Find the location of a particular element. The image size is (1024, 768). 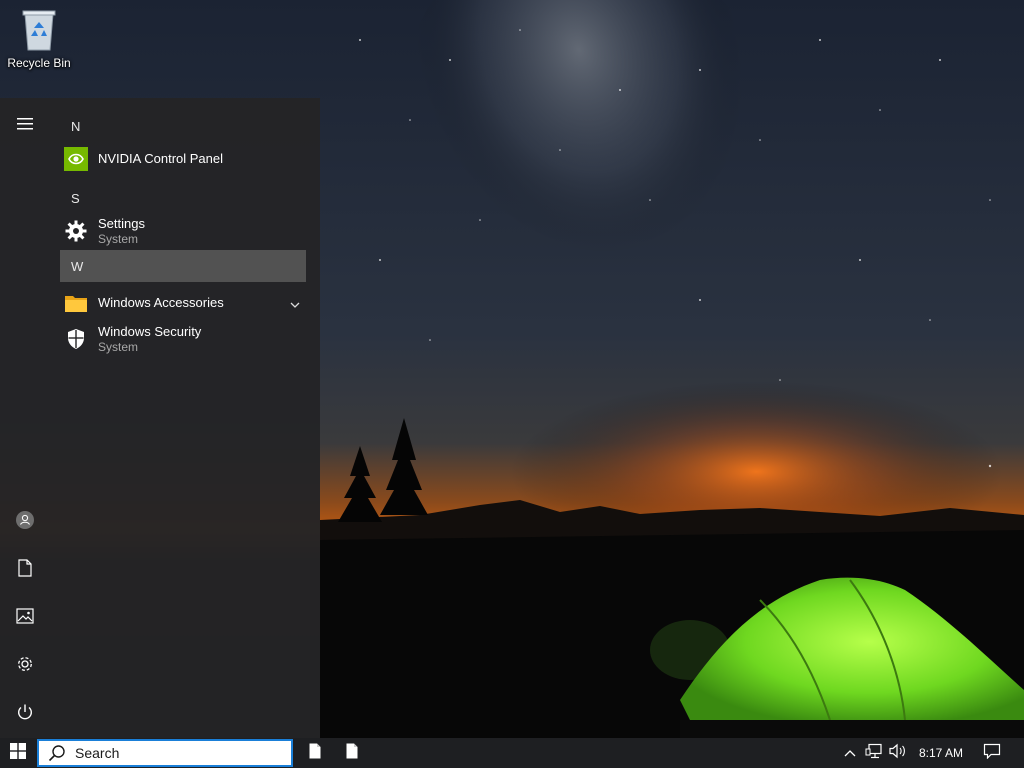

group-letter: W is located at coordinates (77, 266).